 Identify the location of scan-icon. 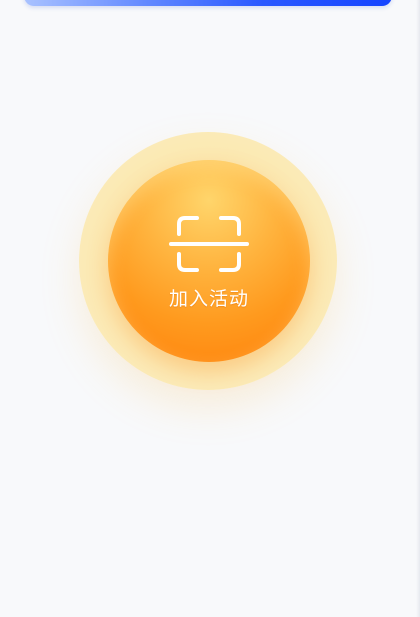
(209, 244).